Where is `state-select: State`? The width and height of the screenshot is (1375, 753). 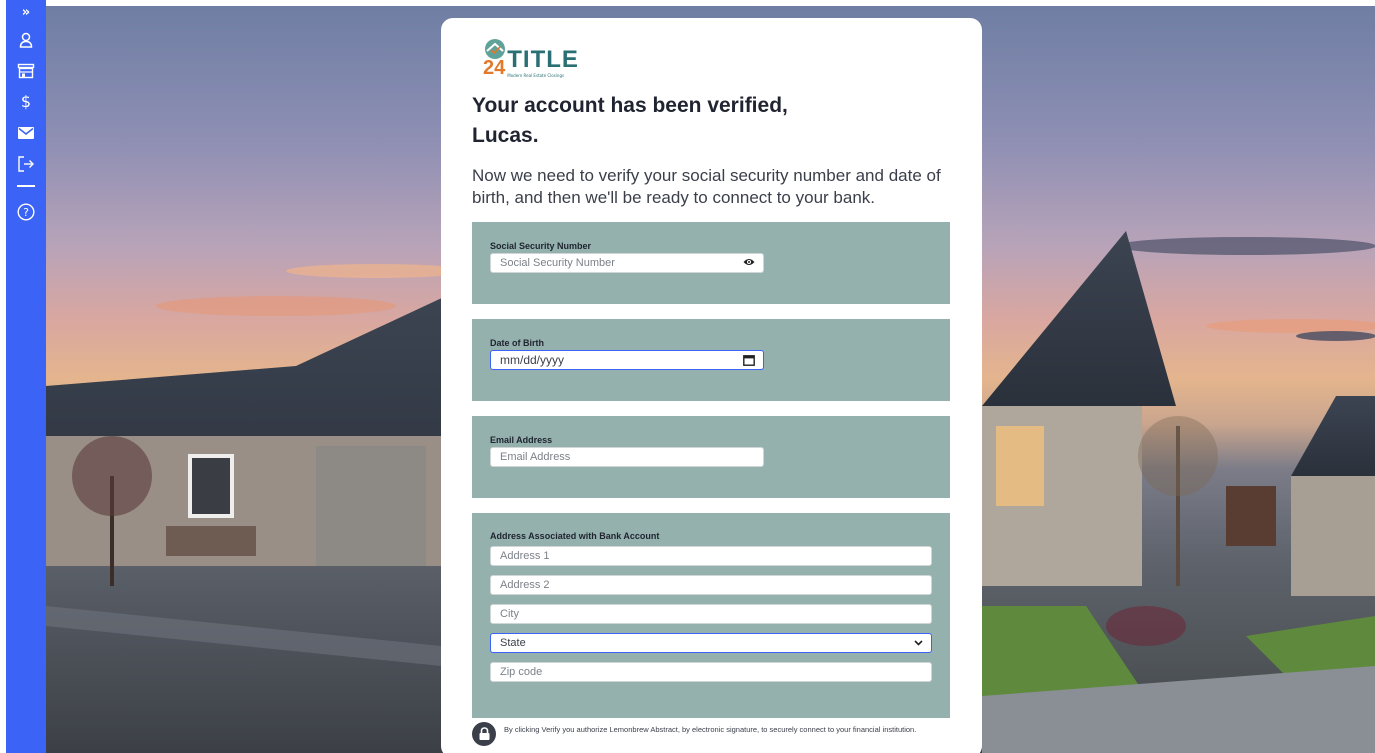
state-select: State is located at coordinates (711, 643).